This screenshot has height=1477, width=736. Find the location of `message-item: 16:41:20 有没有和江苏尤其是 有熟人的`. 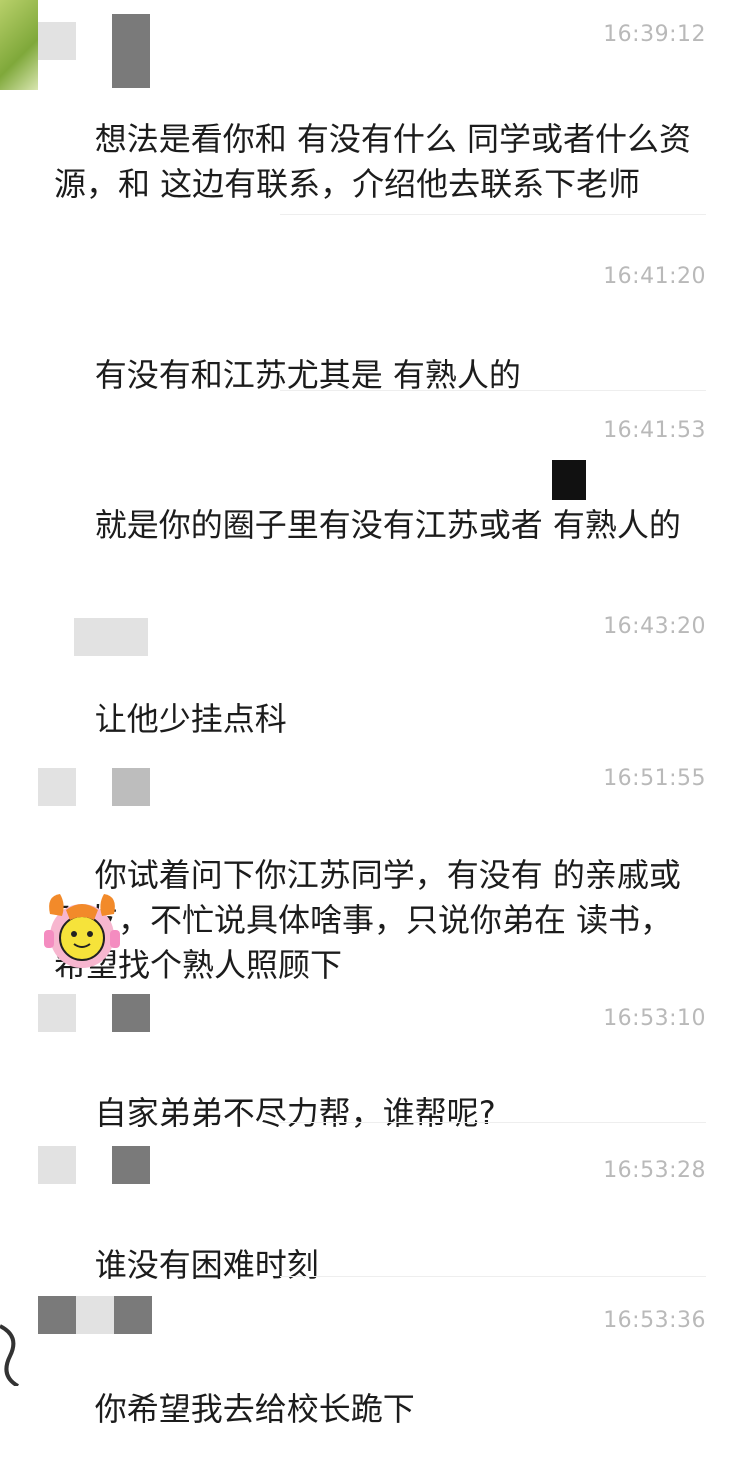

message-item: 16:41:20 有没有和江苏尤其是 有熟人的 is located at coordinates (368, 325).